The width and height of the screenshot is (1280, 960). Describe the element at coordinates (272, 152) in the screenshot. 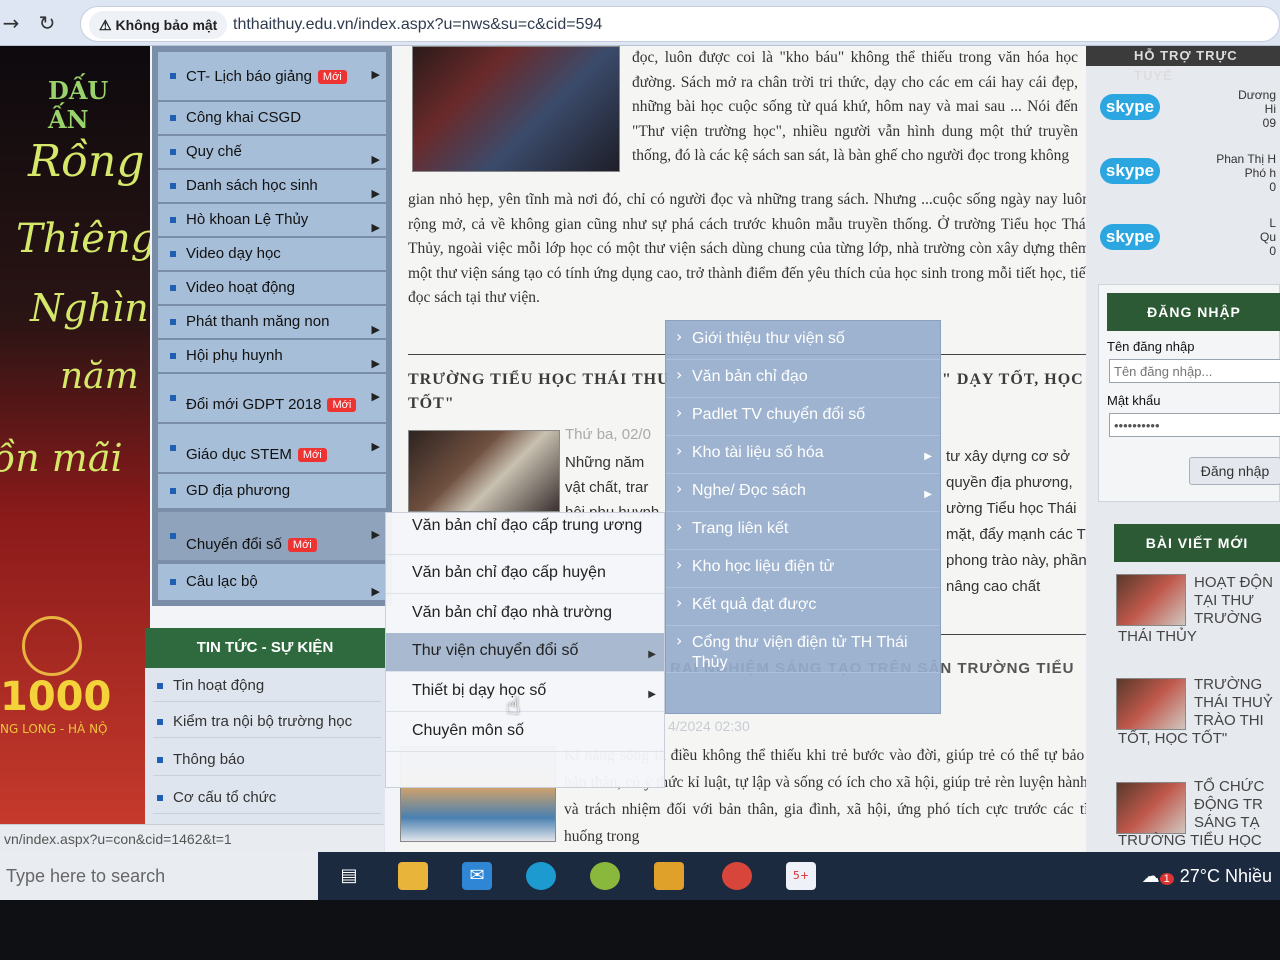

I see `menu-item-quy-che: Quy chế ▶` at that location.